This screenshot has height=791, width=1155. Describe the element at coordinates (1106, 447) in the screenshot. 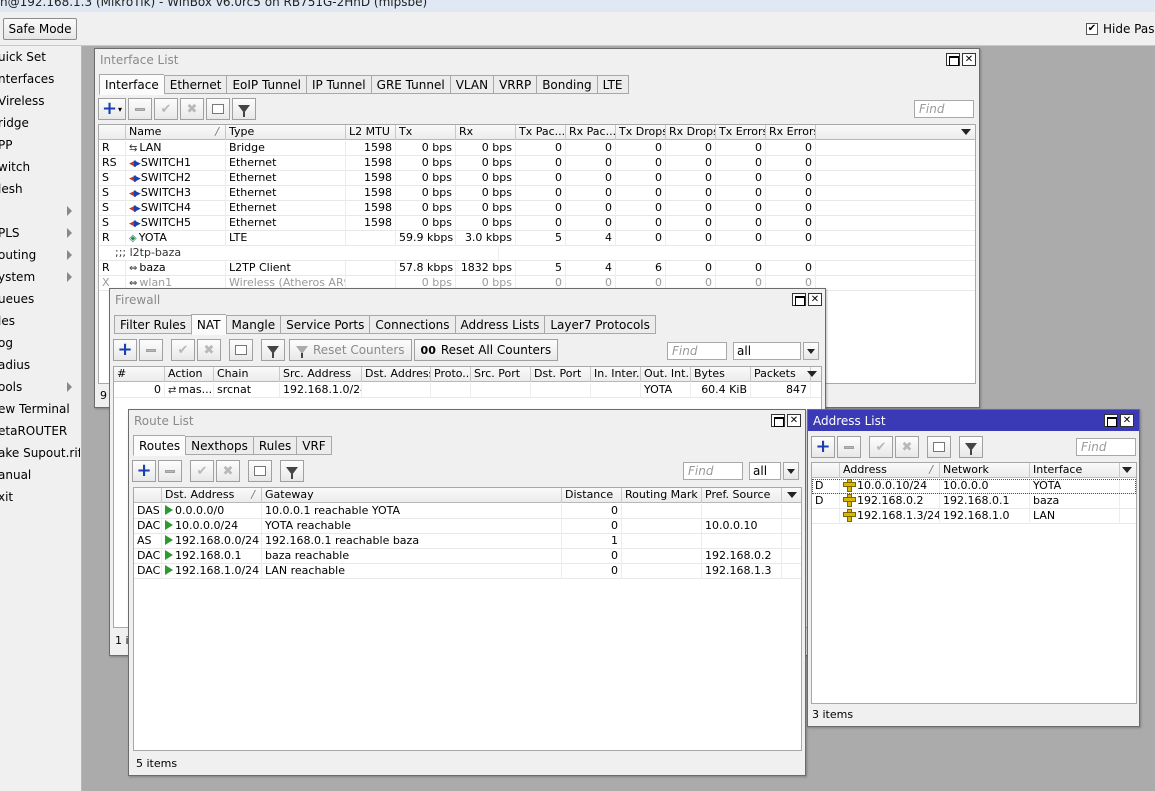

I see `address-find-input: Find` at that location.